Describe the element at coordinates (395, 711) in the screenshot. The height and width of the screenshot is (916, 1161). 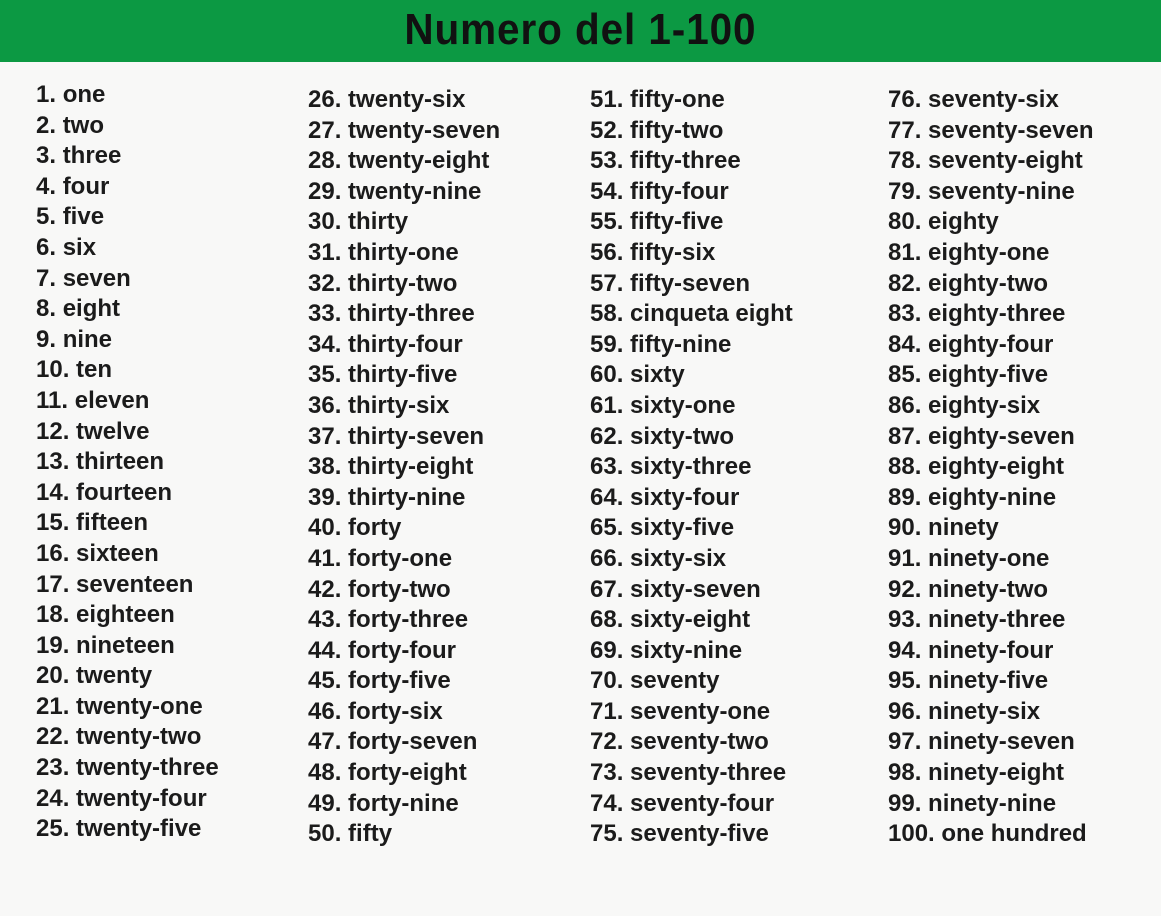
I see `number-item-word: forty-six` at that location.